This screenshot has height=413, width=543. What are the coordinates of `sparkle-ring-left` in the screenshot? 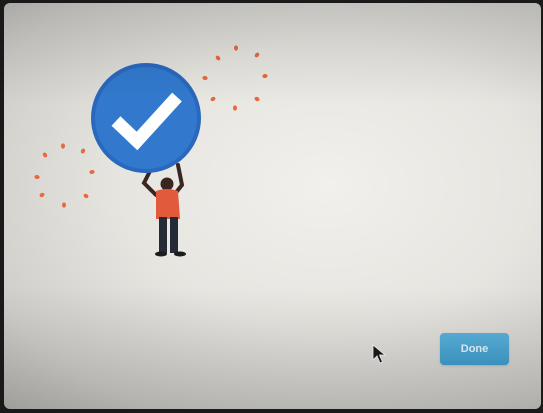 It's located at (64, 175).